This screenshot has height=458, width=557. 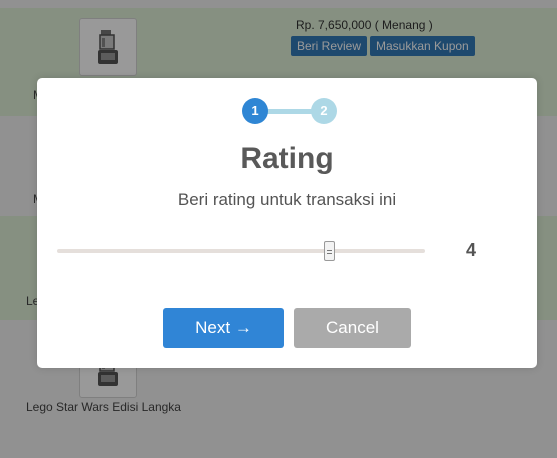 I want to click on step-progress: 1 2, so click(x=289, y=111).